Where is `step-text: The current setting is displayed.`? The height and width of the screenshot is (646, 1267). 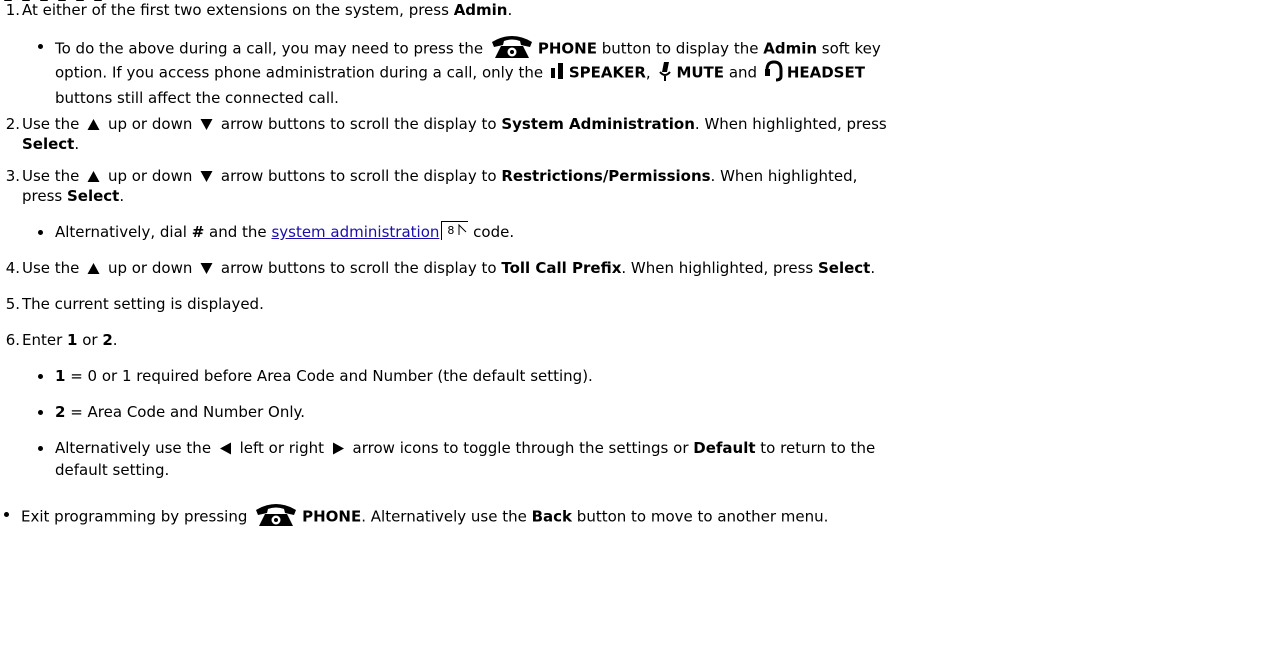
step-text: The current setting is displayed. is located at coordinates (143, 304).